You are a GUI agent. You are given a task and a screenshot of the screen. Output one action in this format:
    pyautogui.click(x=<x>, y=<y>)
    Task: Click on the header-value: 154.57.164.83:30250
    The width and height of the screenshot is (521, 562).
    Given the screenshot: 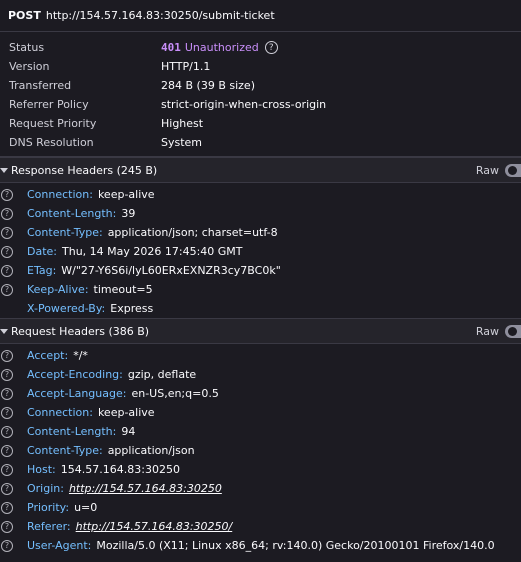 What is the action you would take?
    pyautogui.click(x=120, y=469)
    